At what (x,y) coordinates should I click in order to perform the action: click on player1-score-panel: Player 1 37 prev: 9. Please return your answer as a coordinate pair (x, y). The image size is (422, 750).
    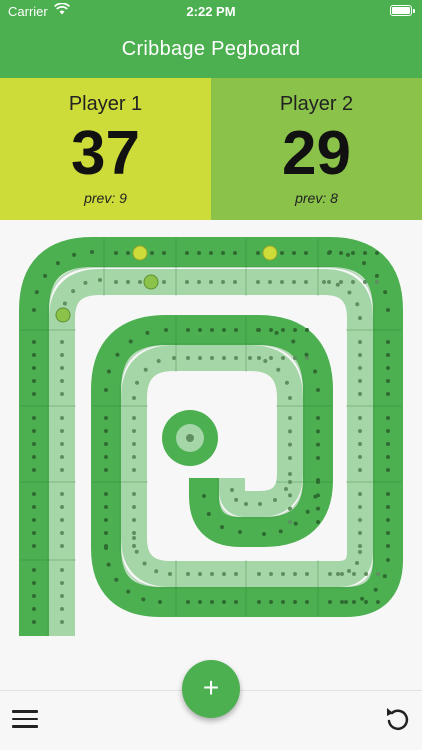
    Looking at the image, I should click on (105, 149).